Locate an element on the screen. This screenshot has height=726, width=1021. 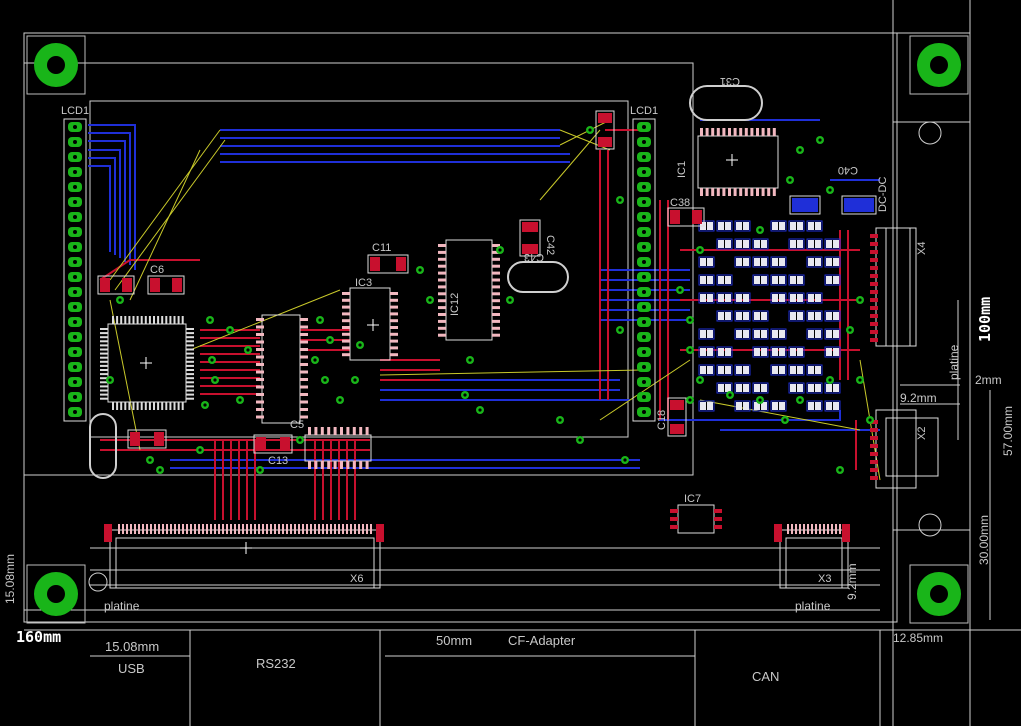
crystal-left is located at coordinates (103, 446).